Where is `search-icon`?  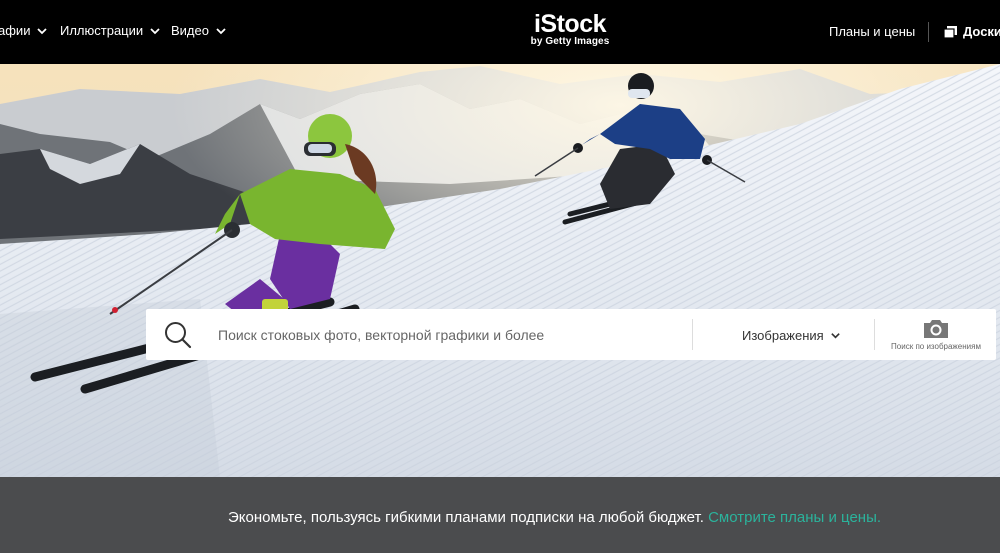
search-icon is located at coordinates (178, 335).